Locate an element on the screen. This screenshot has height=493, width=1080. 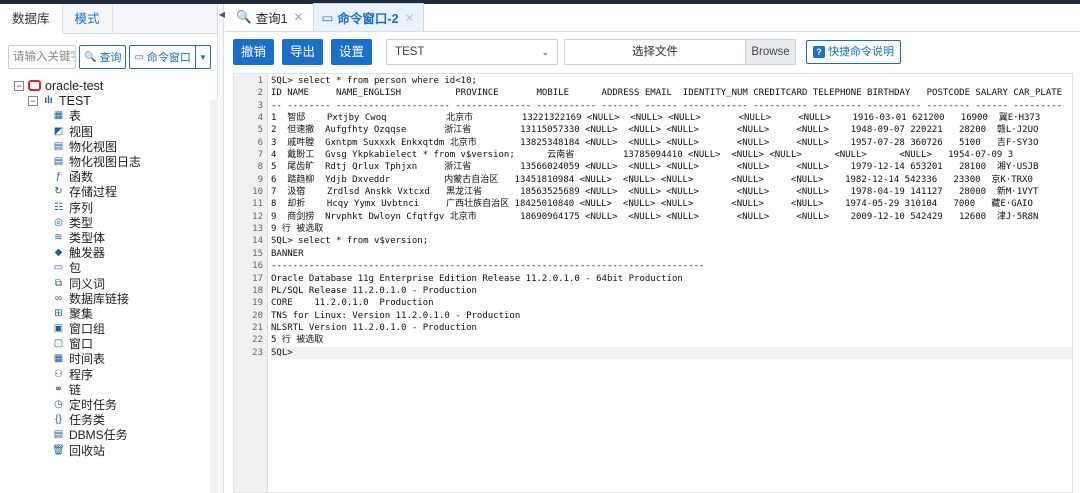
tree-item: ▤ DBMS任务 is located at coordinates (108, 434).